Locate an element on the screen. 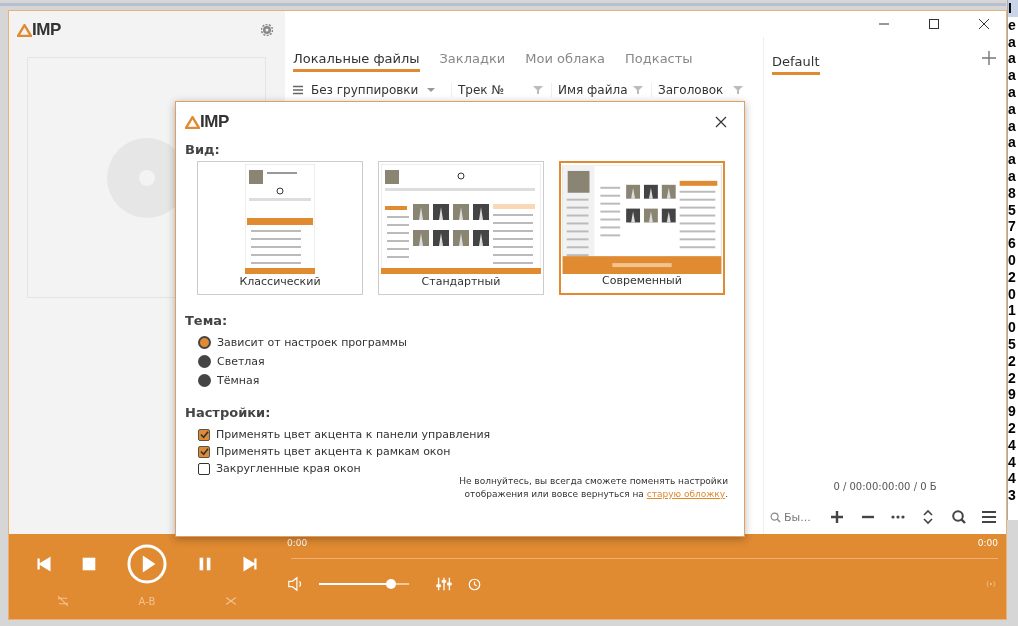  background-window-text: 6 is located at coordinates (1012, 243).